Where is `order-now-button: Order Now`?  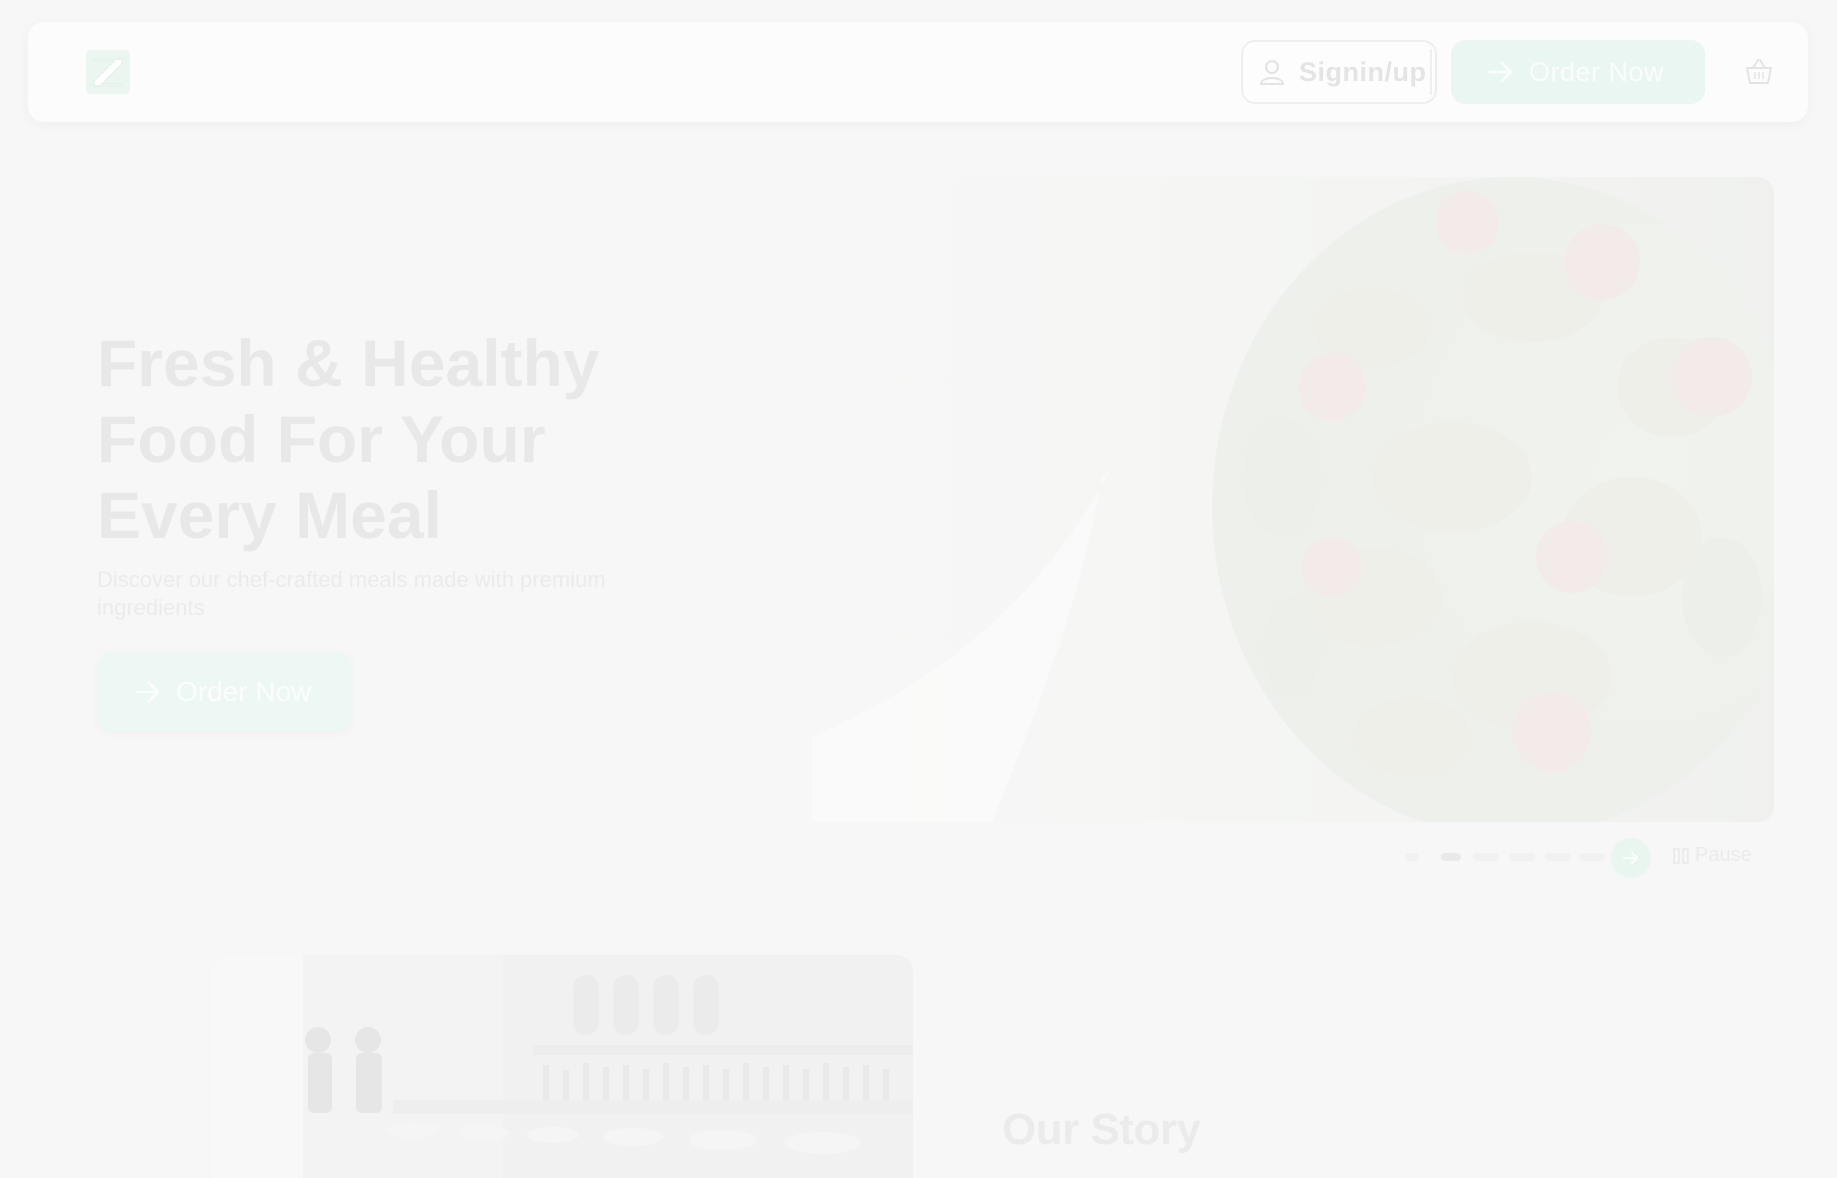 order-now-button: Order Now is located at coordinates (1578, 72).